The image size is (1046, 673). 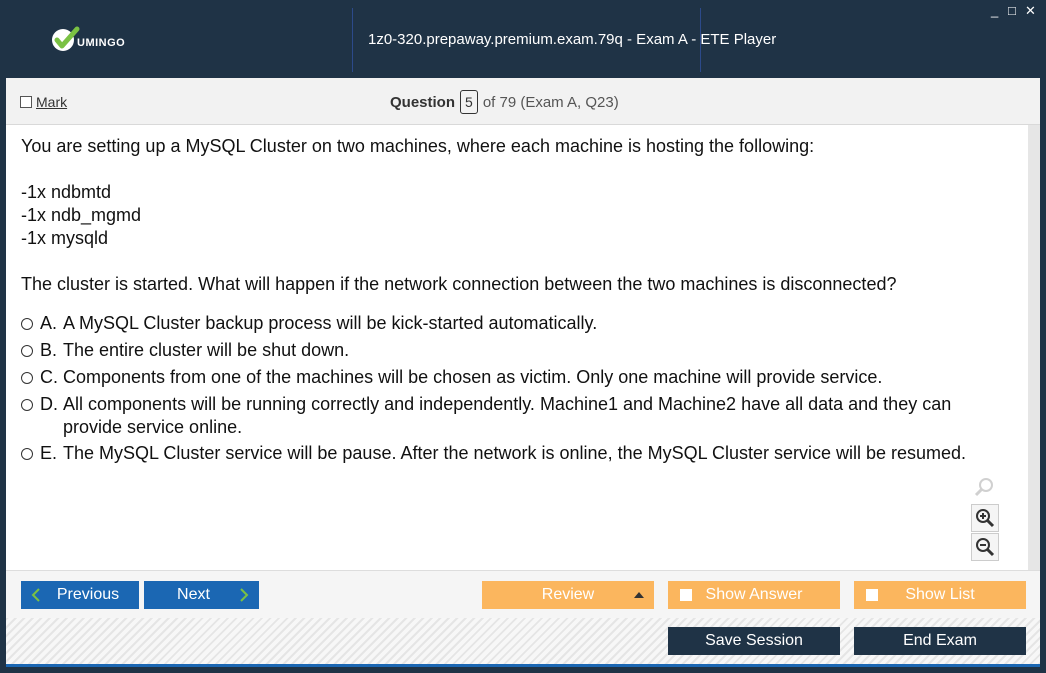 What do you see at coordinates (994, 10) in the screenshot?
I see `minimize-icon: _` at bounding box center [994, 10].